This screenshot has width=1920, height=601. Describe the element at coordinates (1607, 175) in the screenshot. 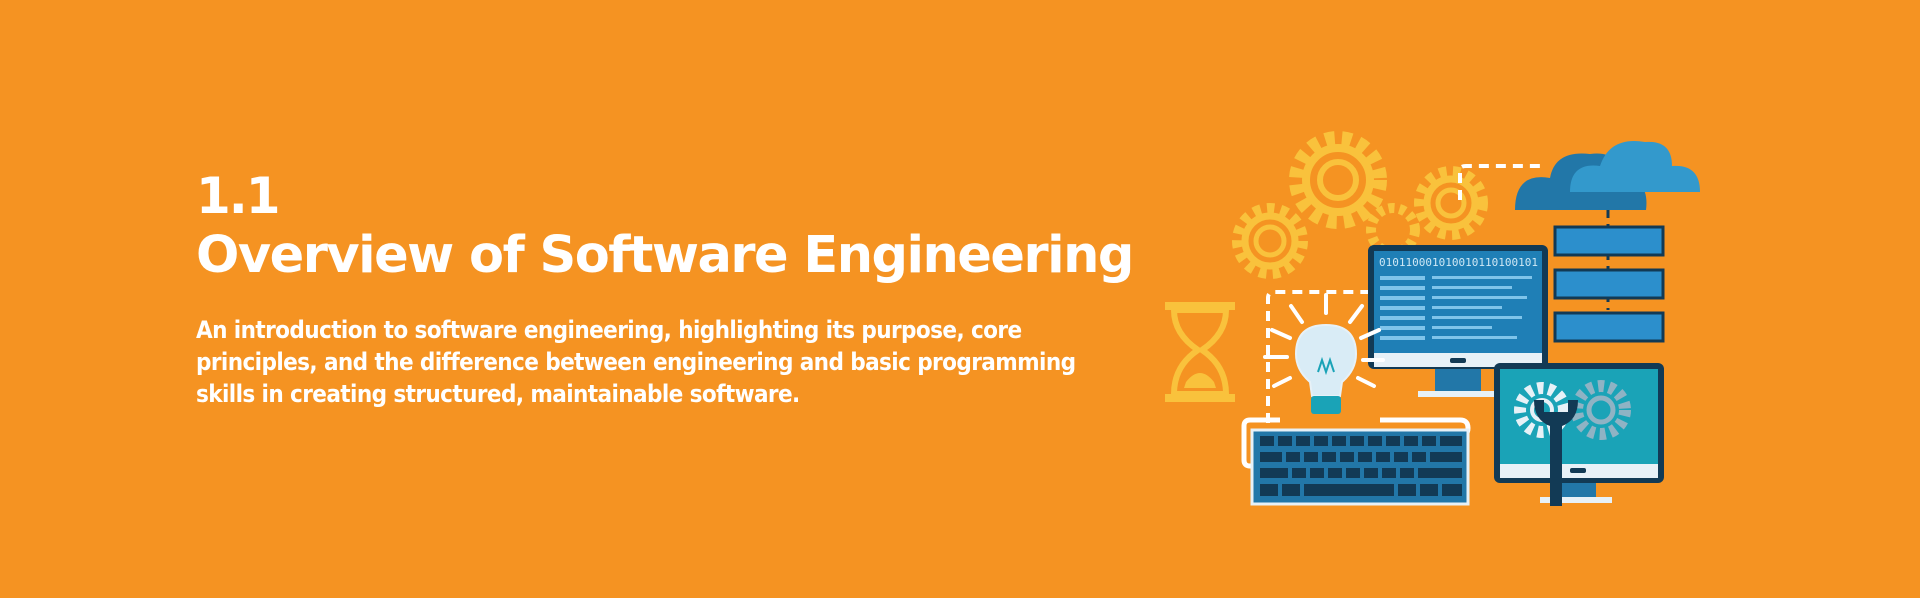

I see `cloud-icon` at that location.